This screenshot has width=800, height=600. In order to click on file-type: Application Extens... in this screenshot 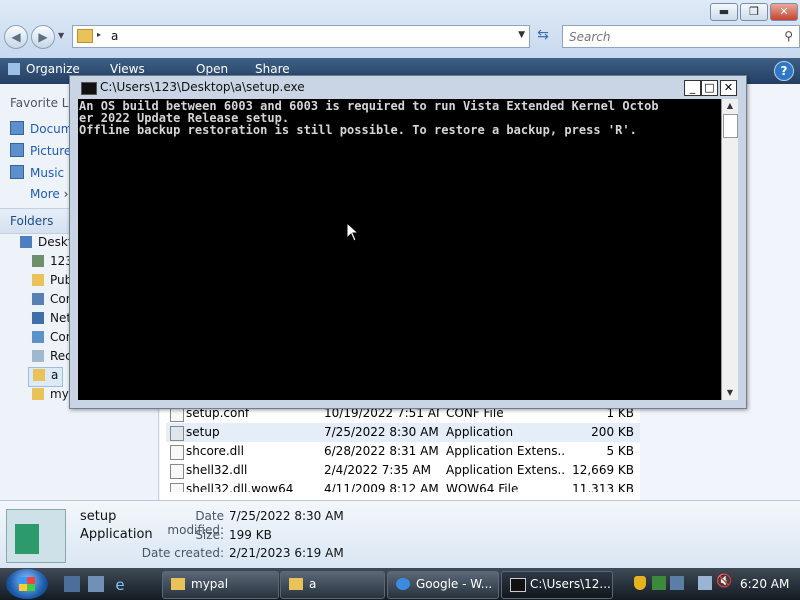, I will do `click(505, 470)`.